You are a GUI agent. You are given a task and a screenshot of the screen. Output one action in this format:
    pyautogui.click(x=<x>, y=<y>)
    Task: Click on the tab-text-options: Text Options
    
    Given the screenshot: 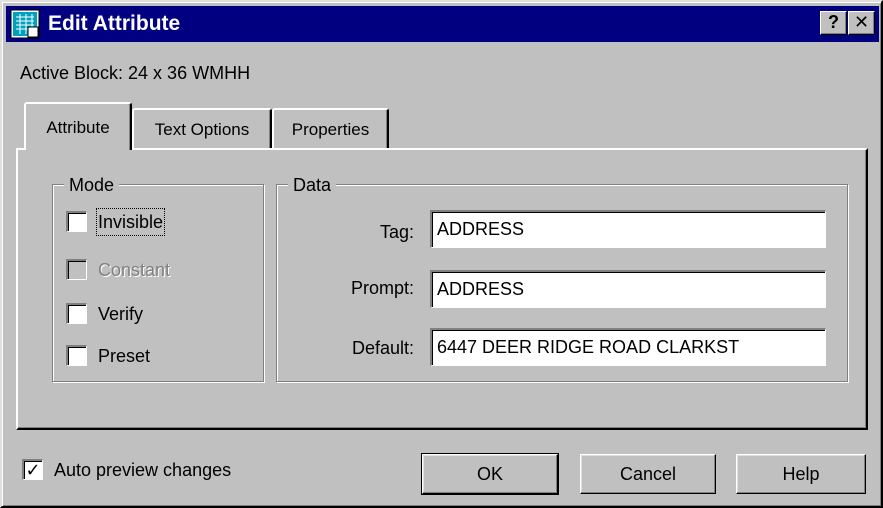 What is the action you would take?
    pyautogui.click(x=202, y=129)
    